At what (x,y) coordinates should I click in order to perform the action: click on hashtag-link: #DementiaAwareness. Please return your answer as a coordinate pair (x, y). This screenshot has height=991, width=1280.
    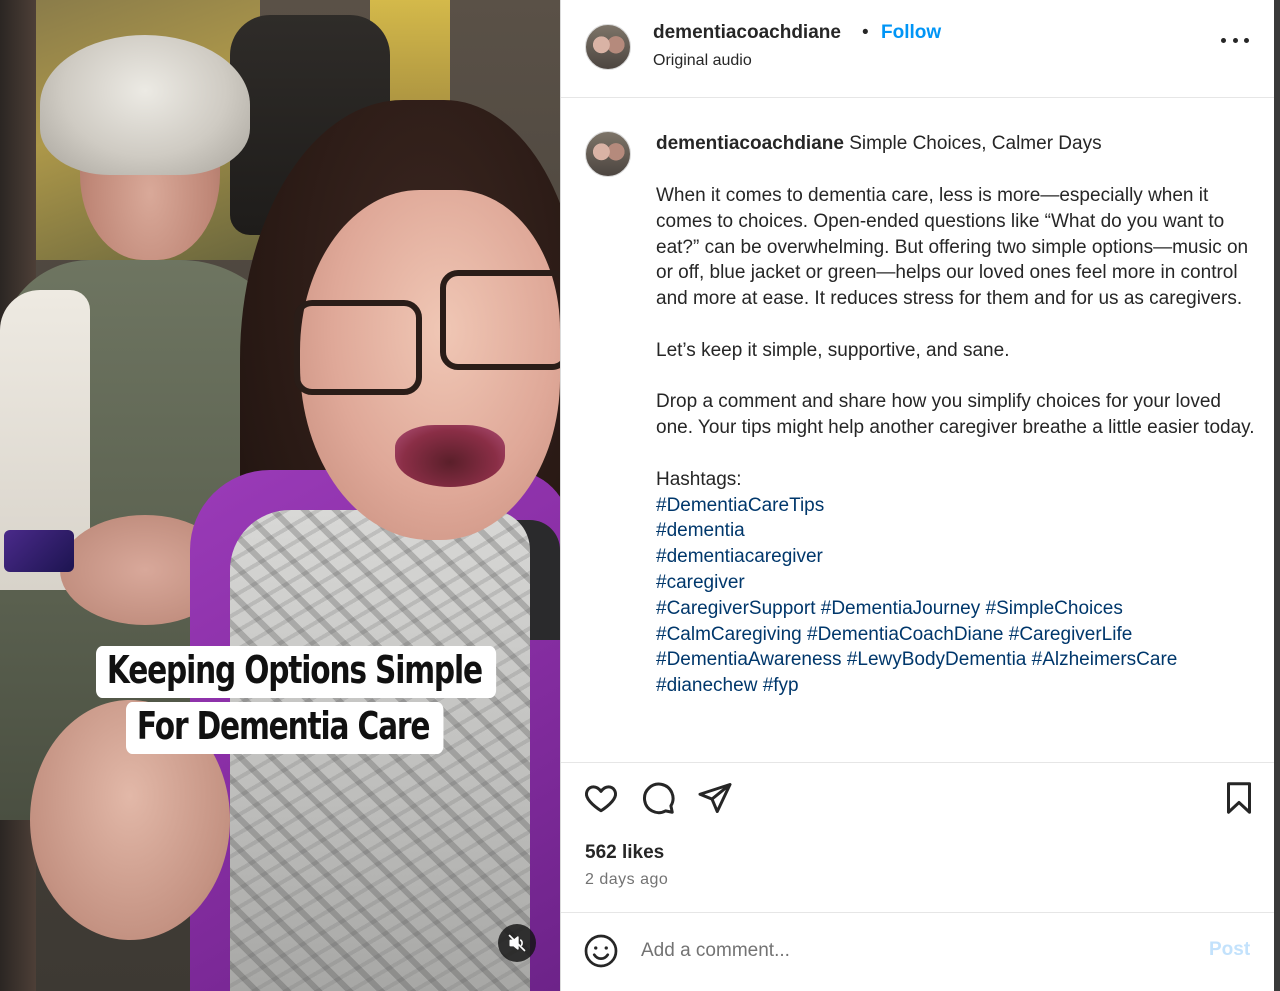
    Looking at the image, I should click on (749, 659).